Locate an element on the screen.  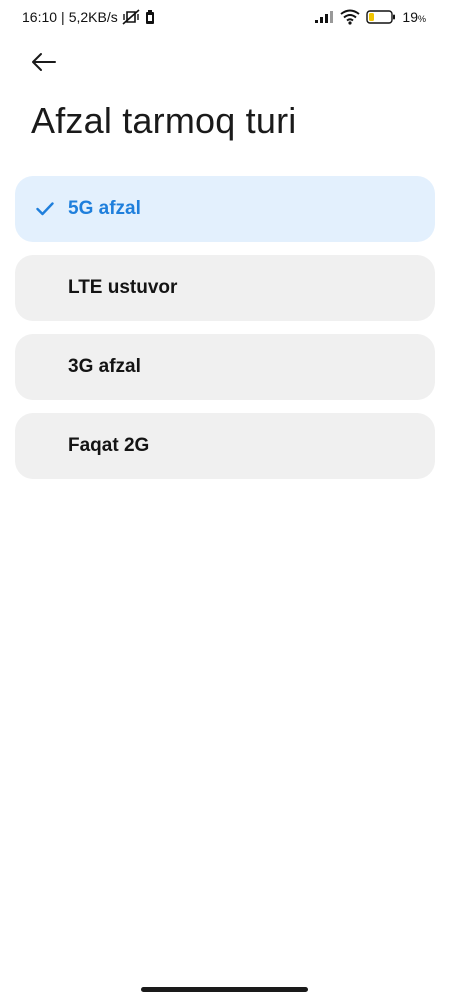
battery-icon is located at coordinates (381, 17).